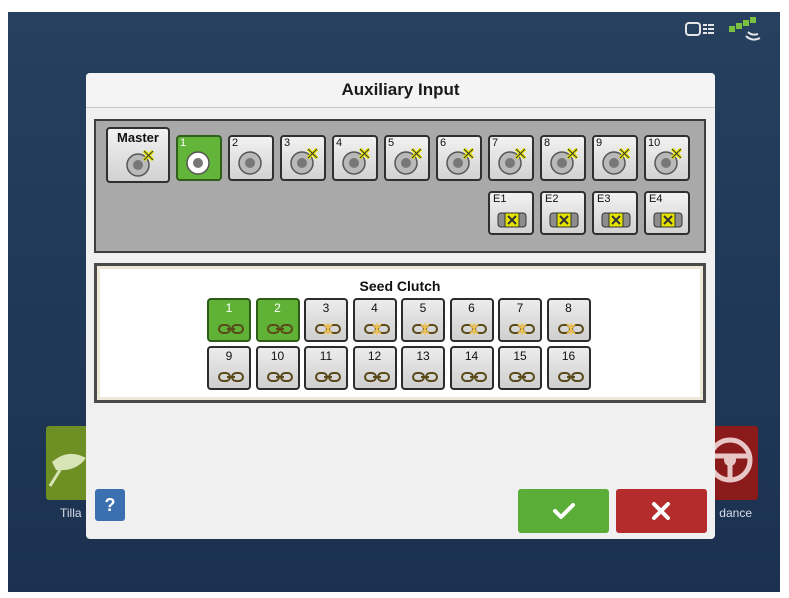 Image resolution: width=789 pixels, height=598 pixels. What do you see at coordinates (471, 368) in the screenshot?
I see `seed-clutch-row-14: 14` at bounding box center [471, 368].